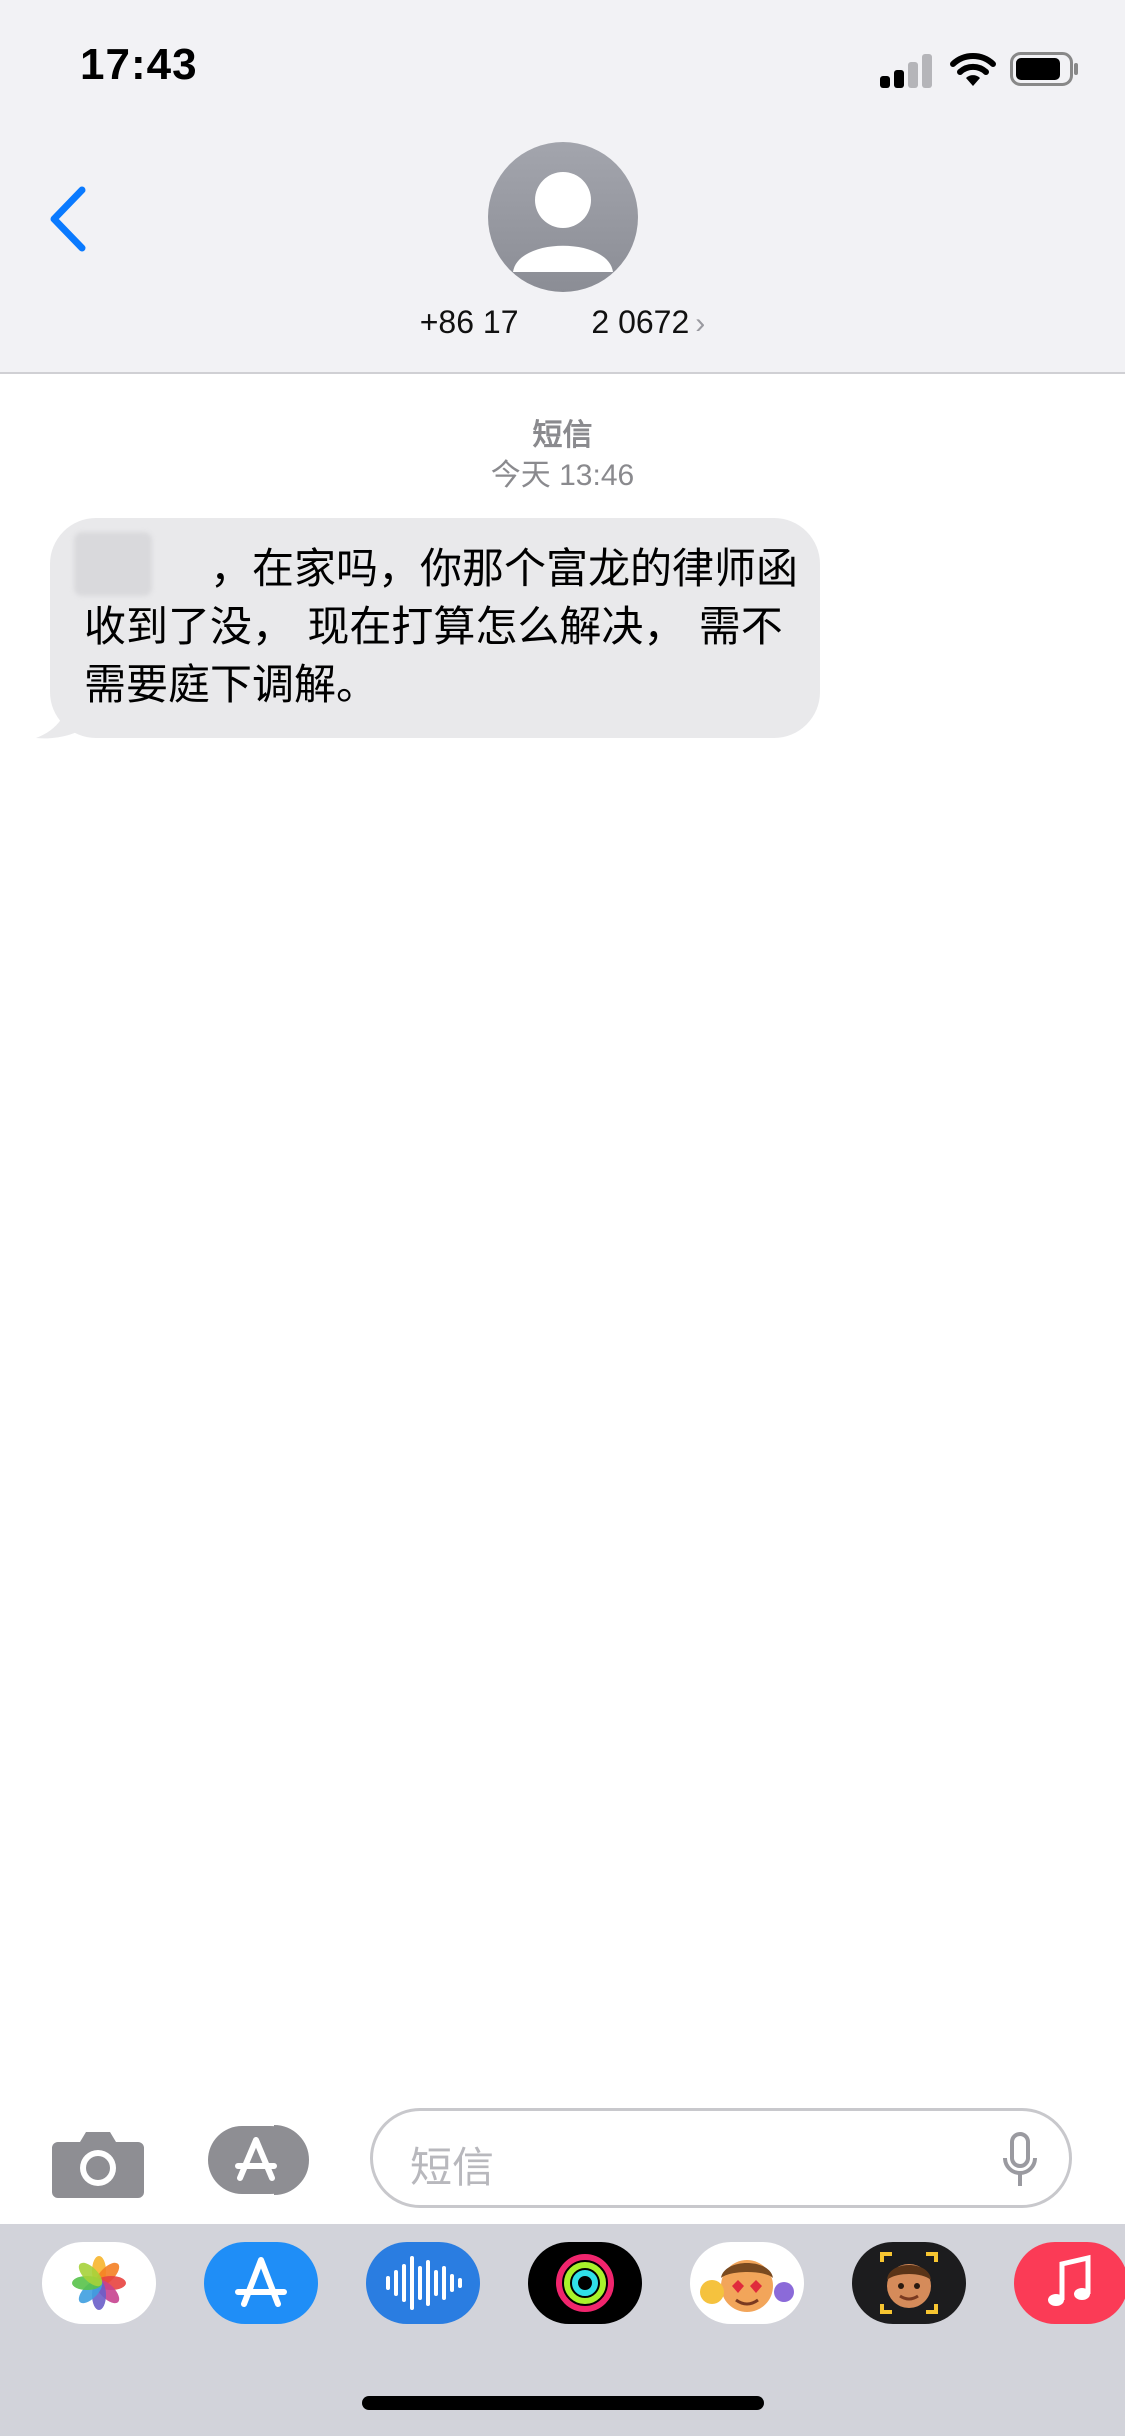 This screenshot has width=1125, height=2436. What do you see at coordinates (908, 70) in the screenshot?
I see `cellular-signal-icon` at bounding box center [908, 70].